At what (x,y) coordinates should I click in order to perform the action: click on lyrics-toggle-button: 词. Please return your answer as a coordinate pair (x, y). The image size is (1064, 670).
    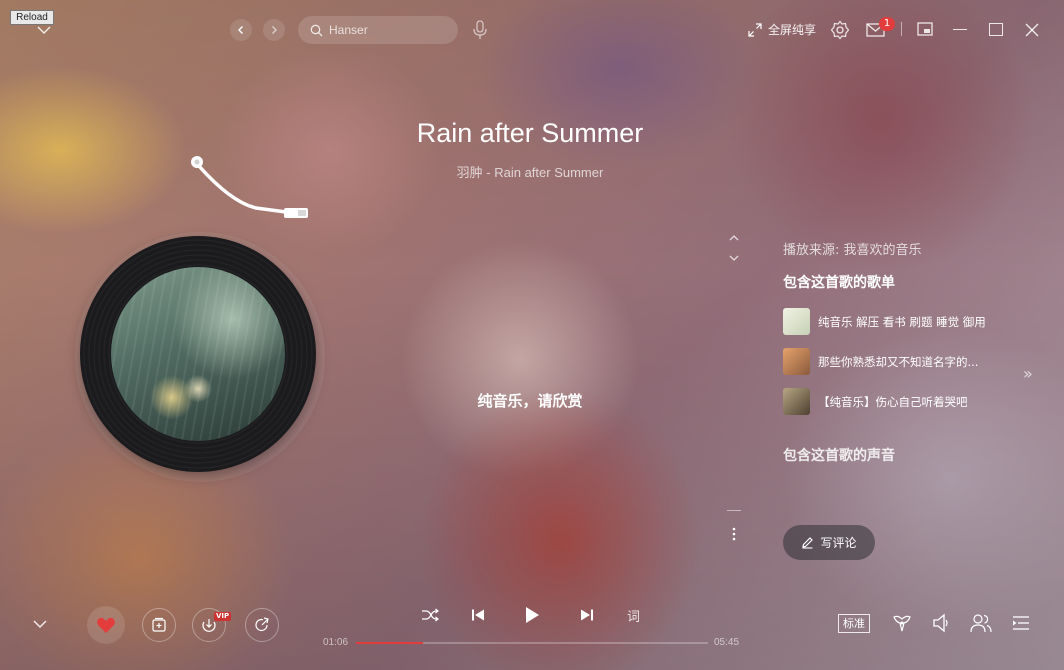
    Looking at the image, I should click on (633, 615).